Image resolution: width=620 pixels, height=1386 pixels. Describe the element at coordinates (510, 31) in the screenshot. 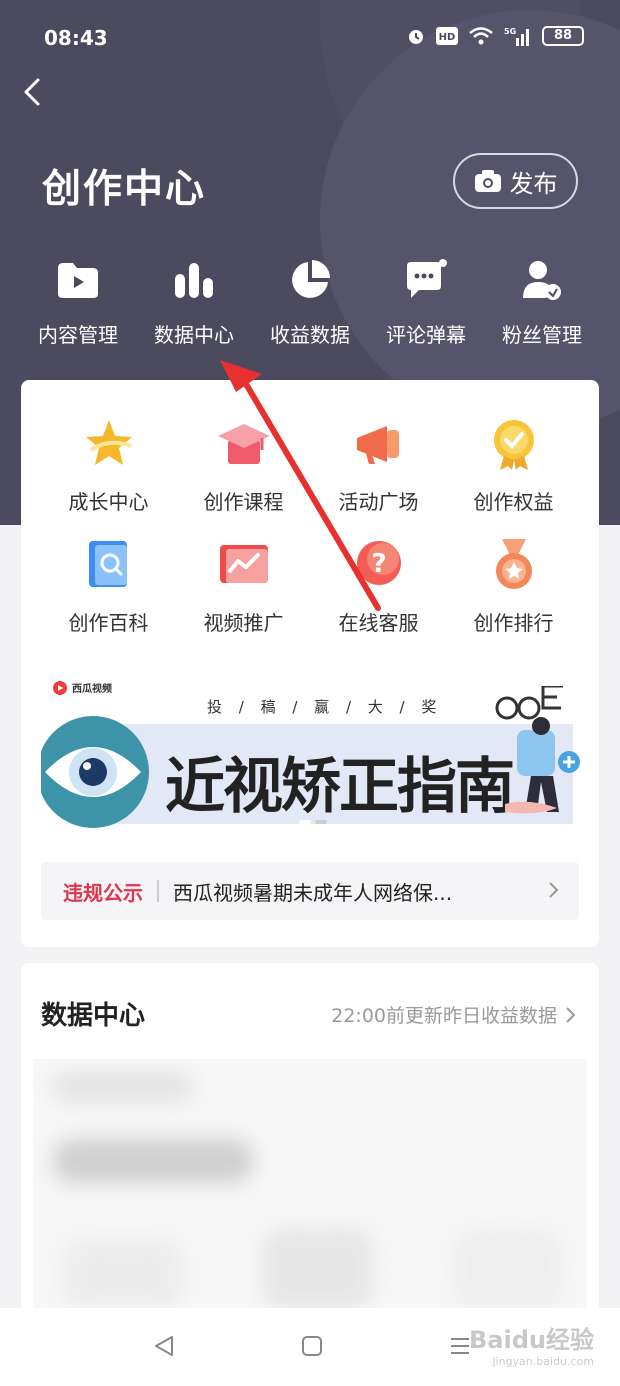

I see `svg-text: 5G` at that location.